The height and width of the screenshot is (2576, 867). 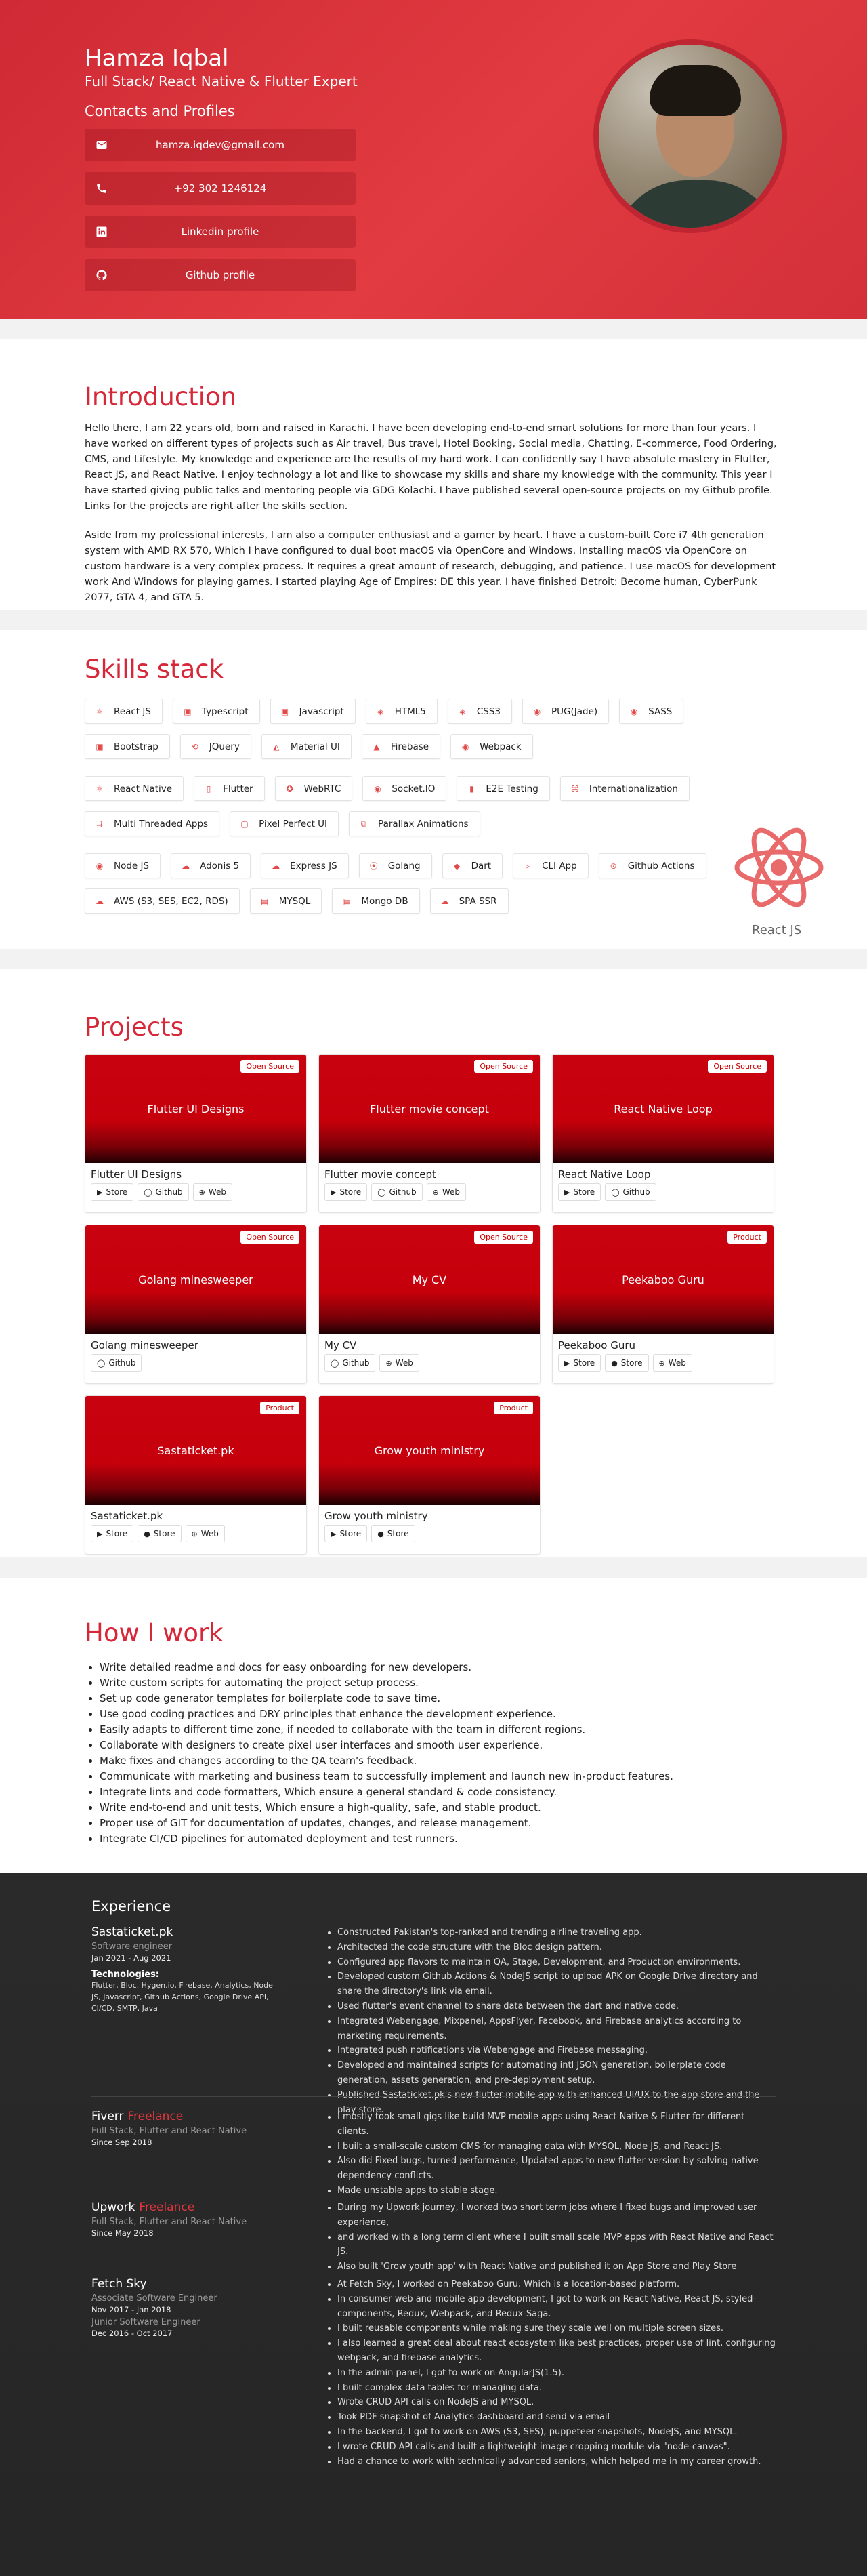 I want to click on project-title: My CV, so click(x=340, y=1345).